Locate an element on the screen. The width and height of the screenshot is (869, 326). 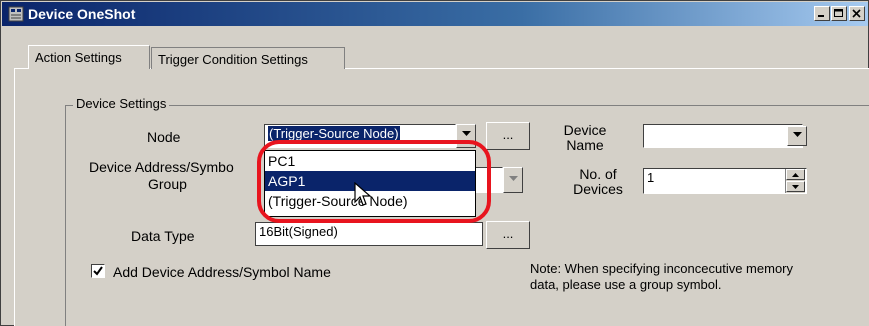
window-title: Device OneShot is located at coordinates (82, 14).